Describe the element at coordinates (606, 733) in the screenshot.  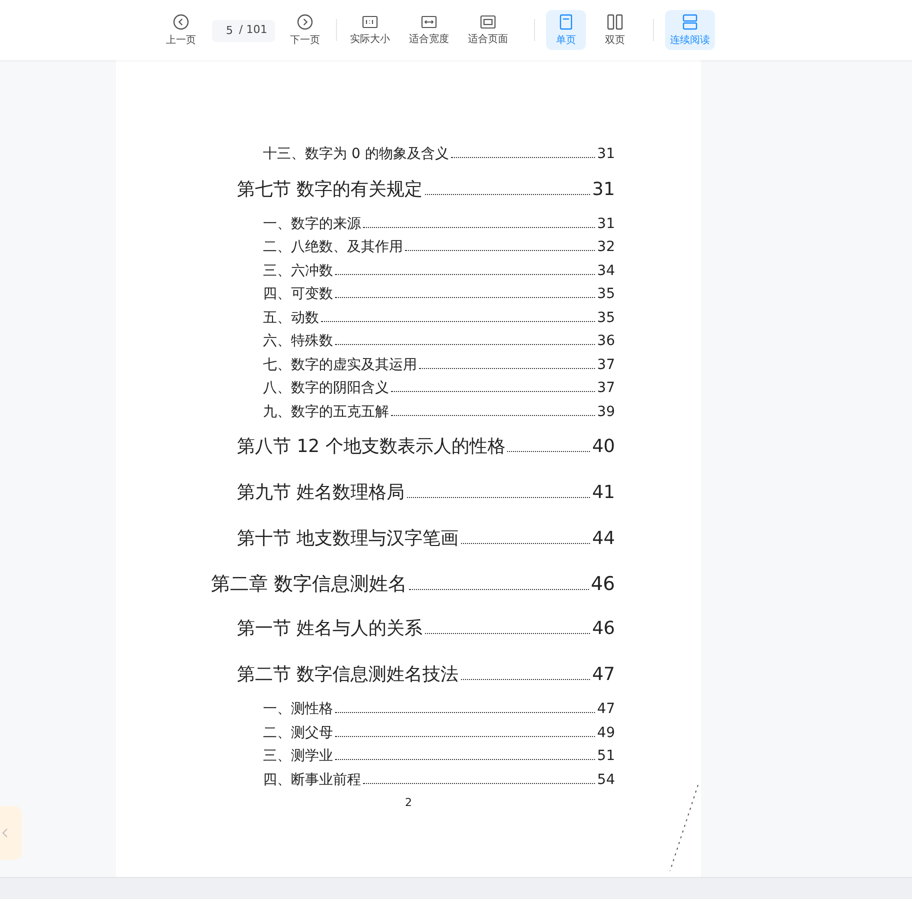
I see `toc-page-number: 49` at that location.